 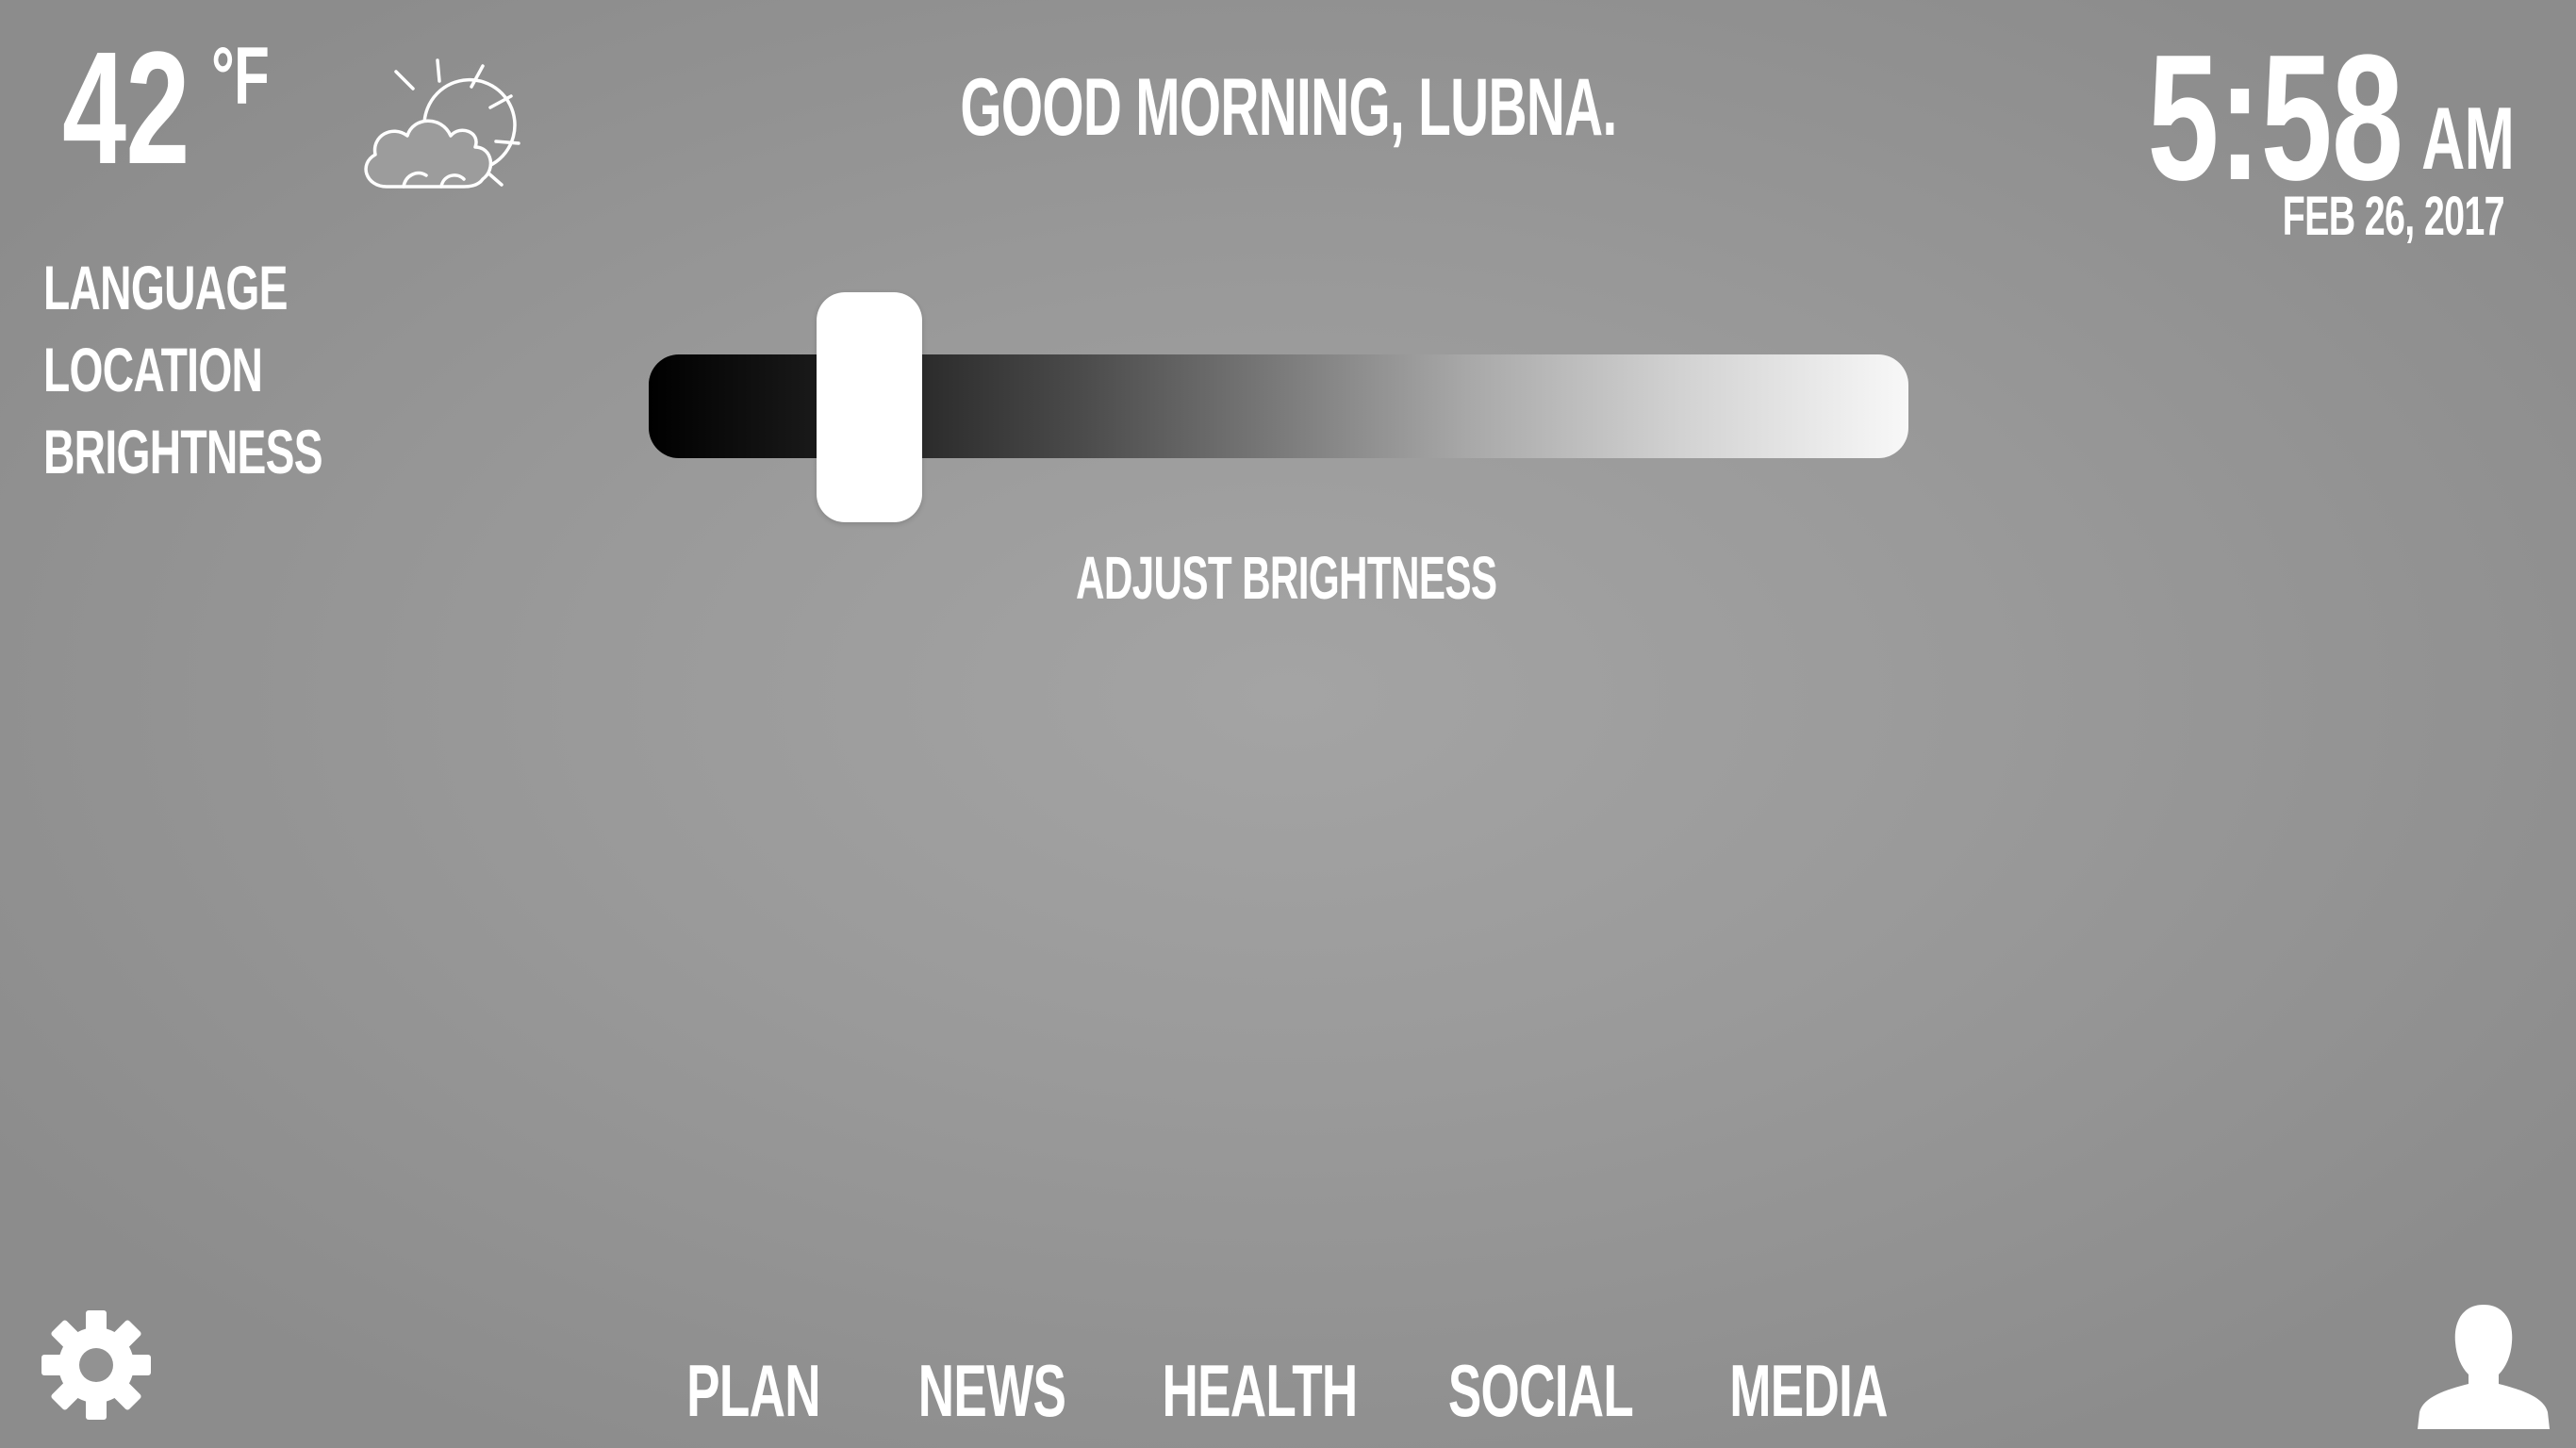 I want to click on user-silhouette-icon, so click(x=2484, y=1367).